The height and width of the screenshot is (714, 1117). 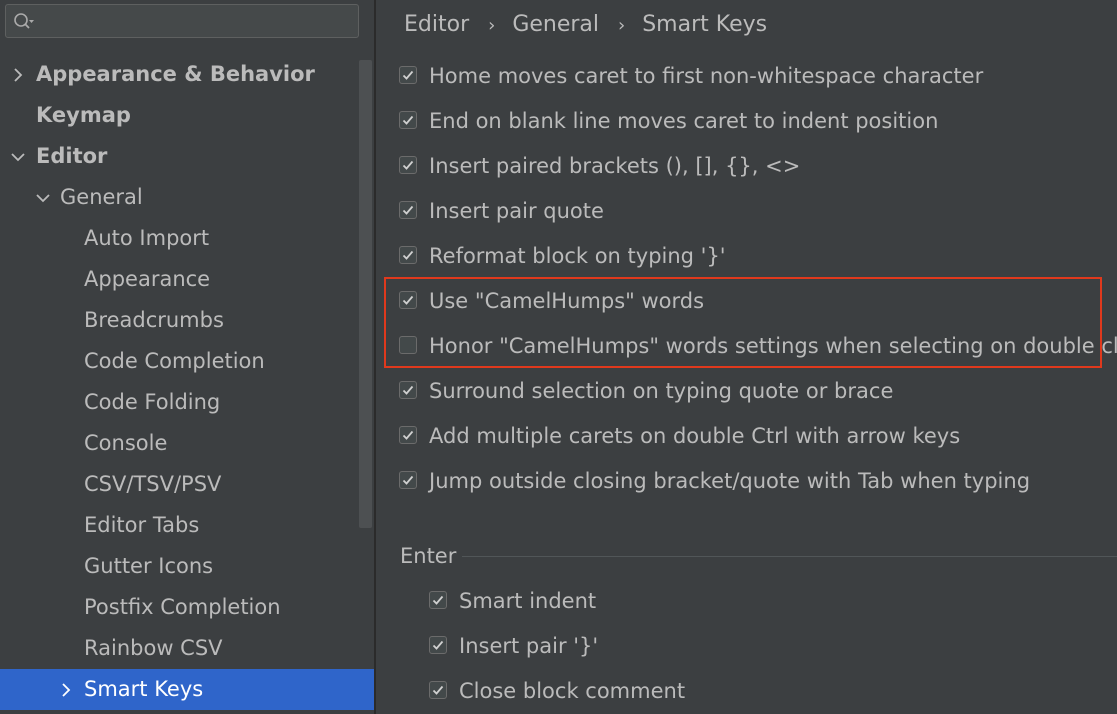 What do you see at coordinates (187, 115) in the screenshot?
I see `tree-item-keymap: Keymap` at bounding box center [187, 115].